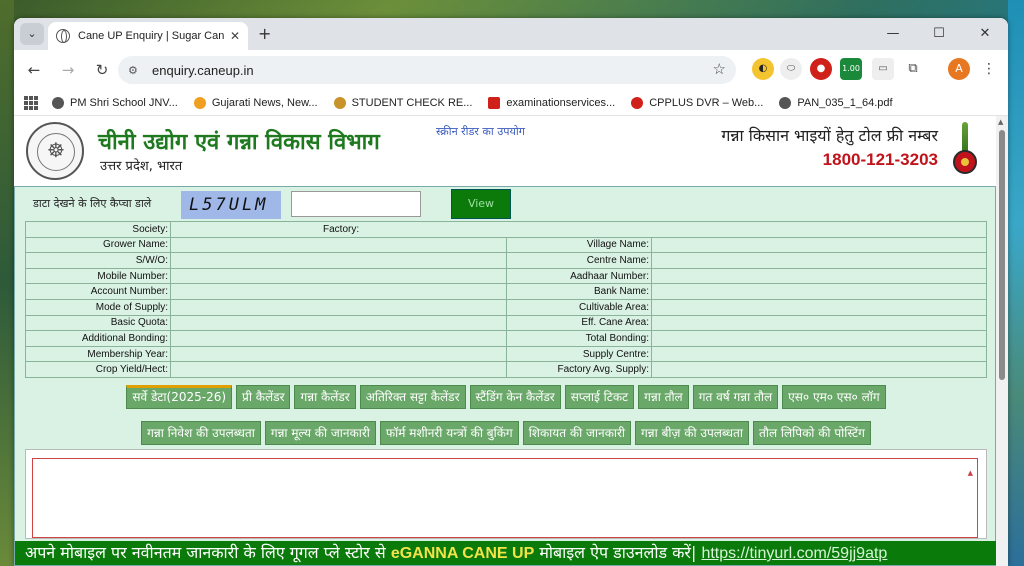 The width and height of the screenshot is (1024, 566). Describe the element at coordinates (893, 34) in the screenshot. I see `minimize-icon: —` at that location.